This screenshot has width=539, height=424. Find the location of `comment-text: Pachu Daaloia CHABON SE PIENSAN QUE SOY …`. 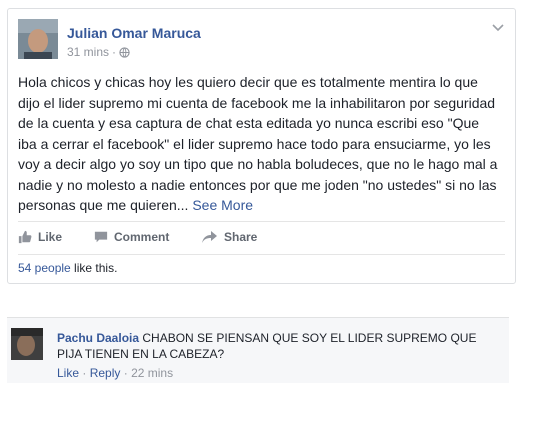

comment-text: Pachu Daaloia CHABON SE PIENSAN QUE SOY … is located at coordinates (272, 346).